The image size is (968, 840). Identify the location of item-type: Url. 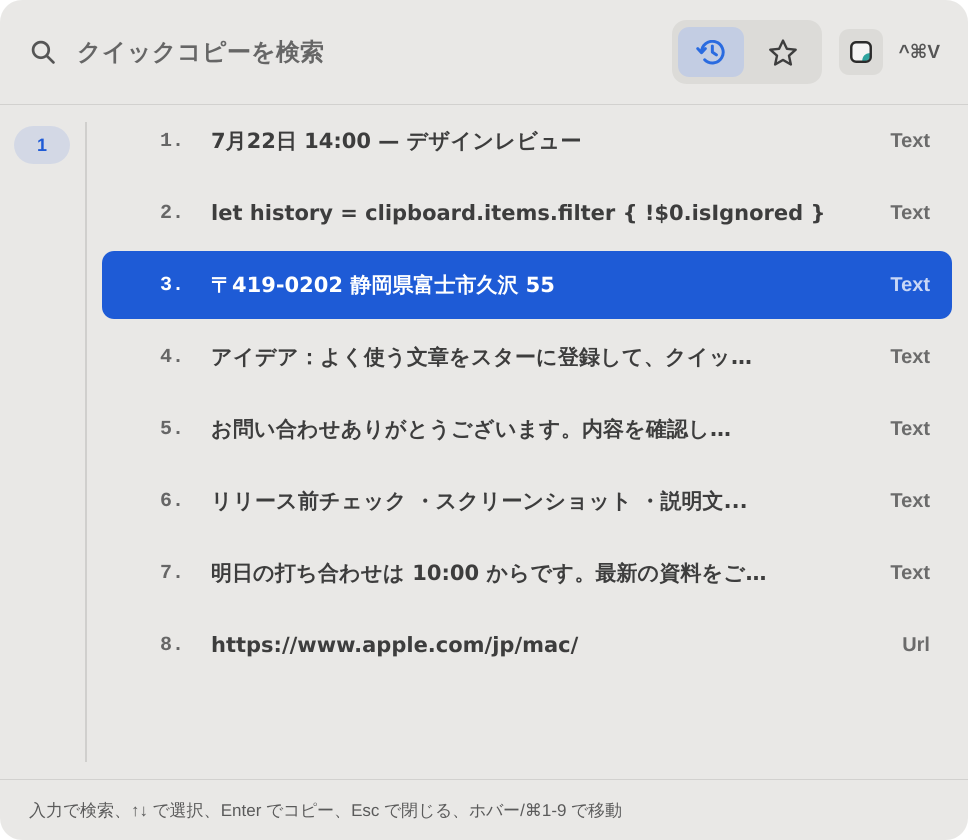
(916, 645).